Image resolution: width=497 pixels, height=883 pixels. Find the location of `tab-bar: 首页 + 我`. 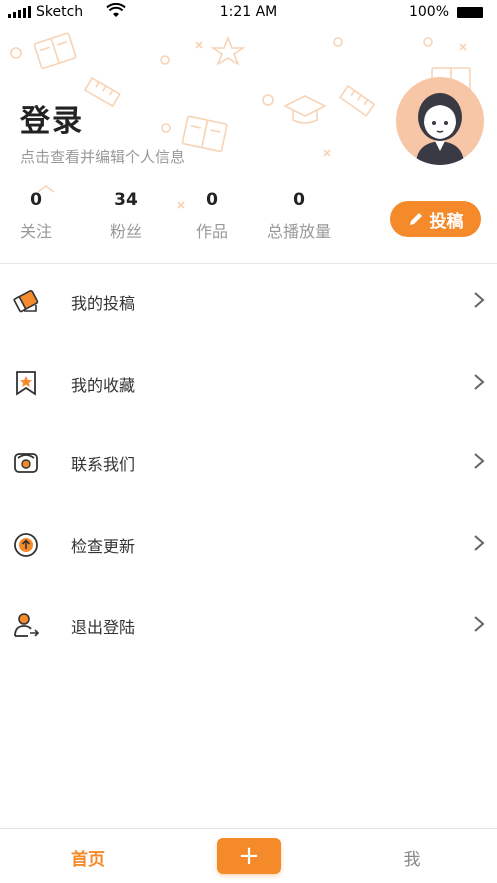

tab-bar: 首页 + 我 is located at coordinates (248, 855).